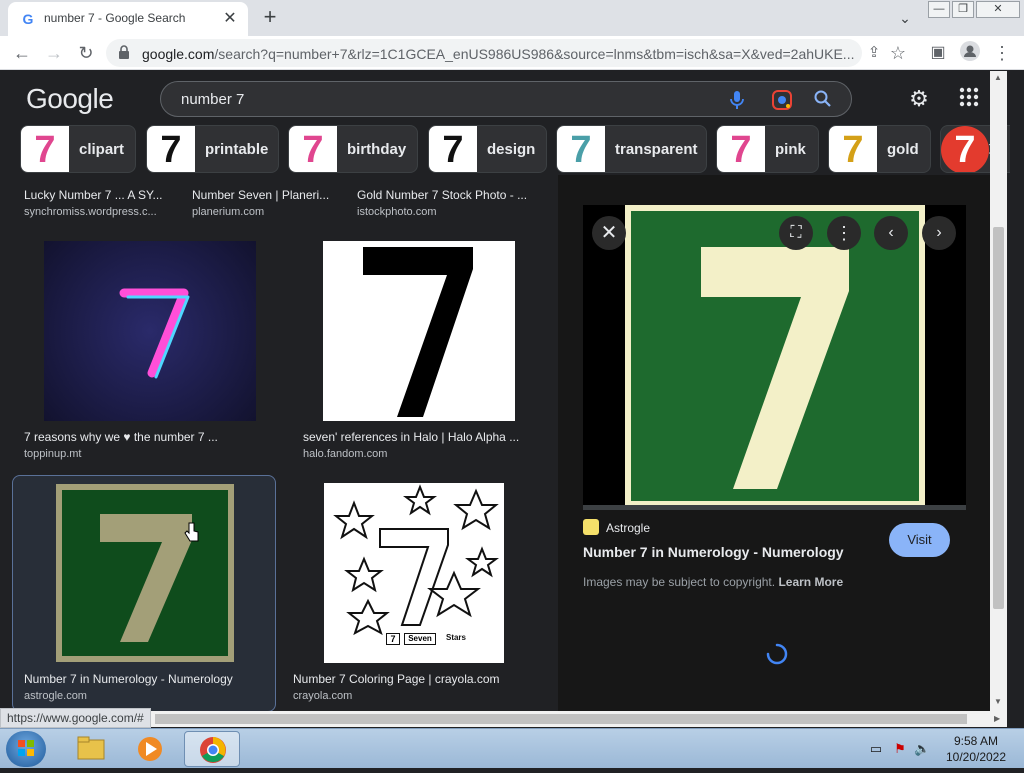  I want to click on lens-search-icon: ⛶, so click(796, 233).